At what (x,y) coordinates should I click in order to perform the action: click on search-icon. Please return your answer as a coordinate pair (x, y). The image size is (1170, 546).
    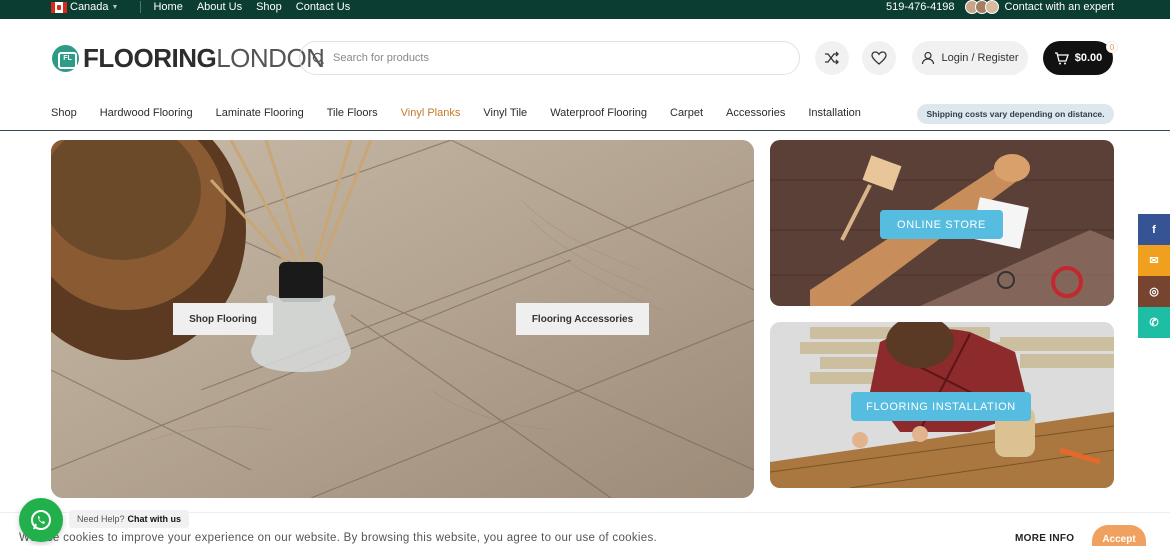
    Looking at the image, I should click on (318, 58).